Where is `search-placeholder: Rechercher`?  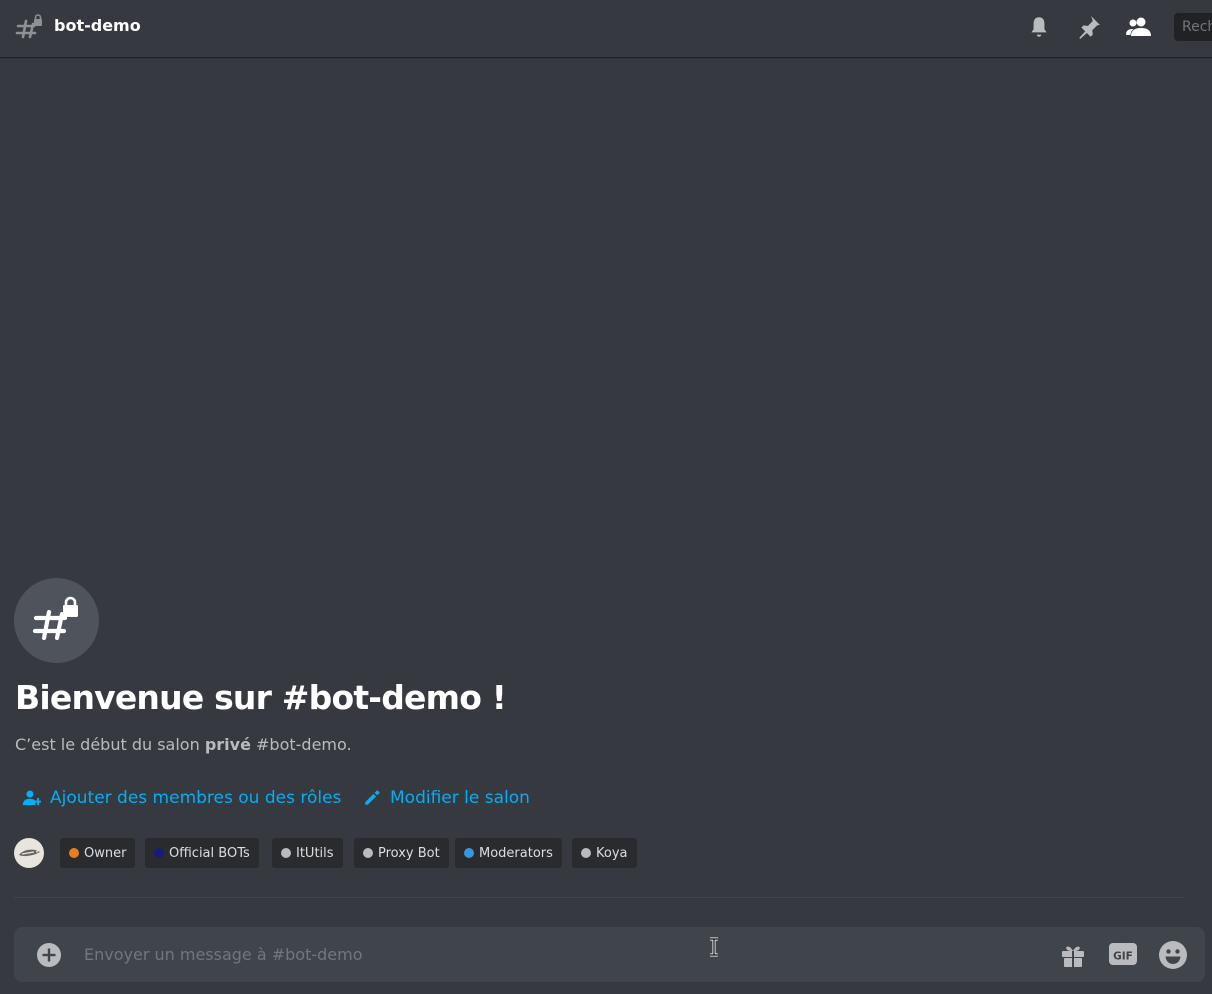
search-placeholder: Rechercher is located at coordinates (1197, 27).